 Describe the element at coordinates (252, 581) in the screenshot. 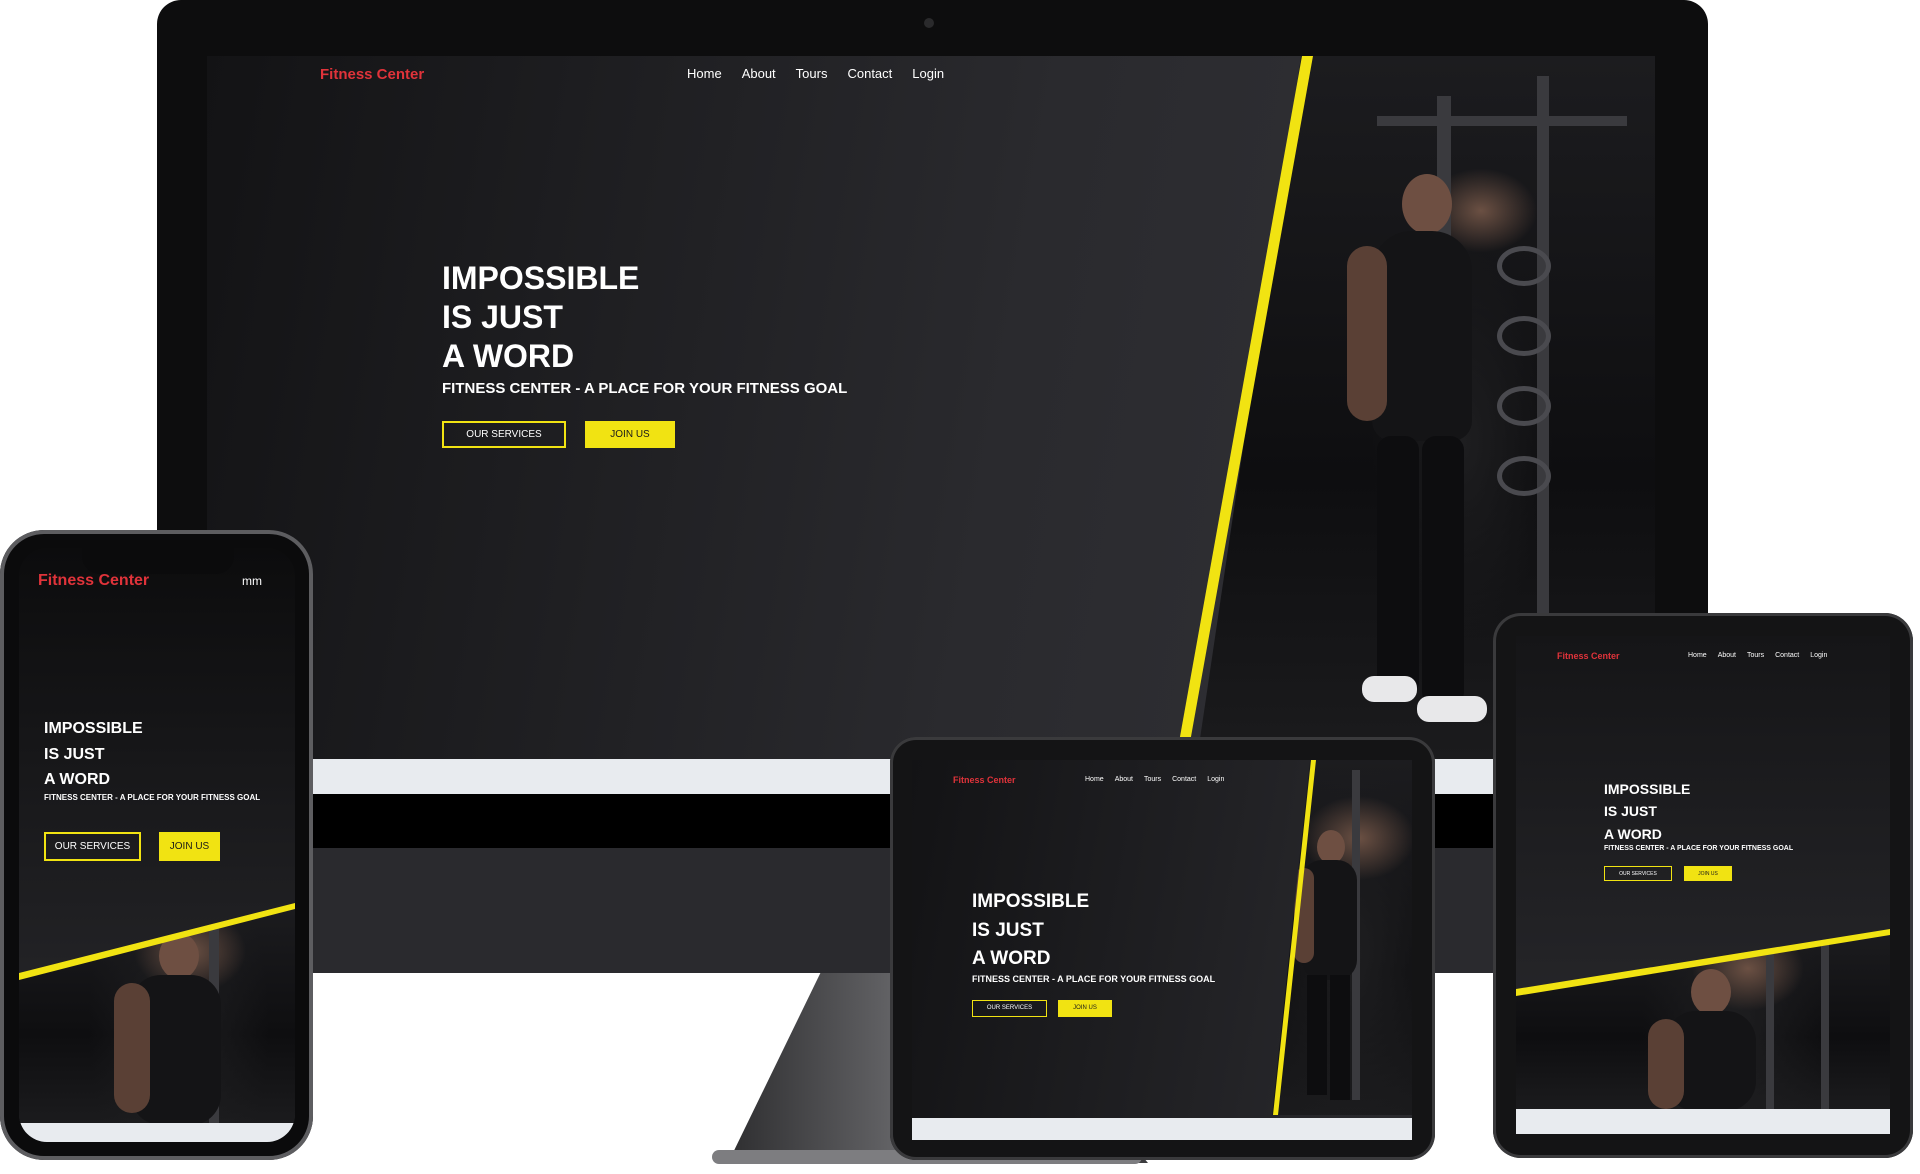

I see `phone-menu-toggle: mm` at that location.